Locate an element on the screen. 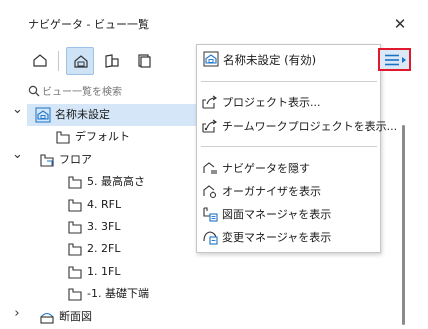 Image resolution: width=428 pixels, height=329 pixels. tree-item-label: 1. 1FL is located at coordinates (104, 271).